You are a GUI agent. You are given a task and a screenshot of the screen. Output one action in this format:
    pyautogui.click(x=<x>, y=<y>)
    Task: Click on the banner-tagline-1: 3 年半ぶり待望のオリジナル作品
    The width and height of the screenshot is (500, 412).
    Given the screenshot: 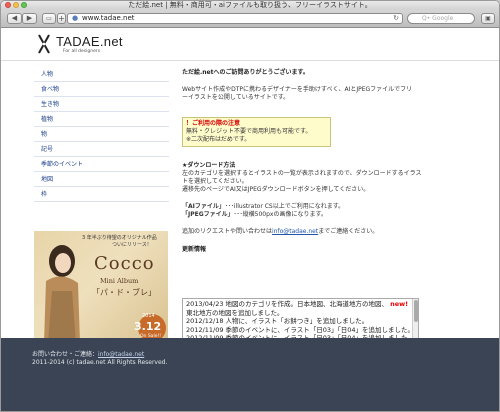 What is the action you would take?
    pyautogui.click(x=119, y=238)
    